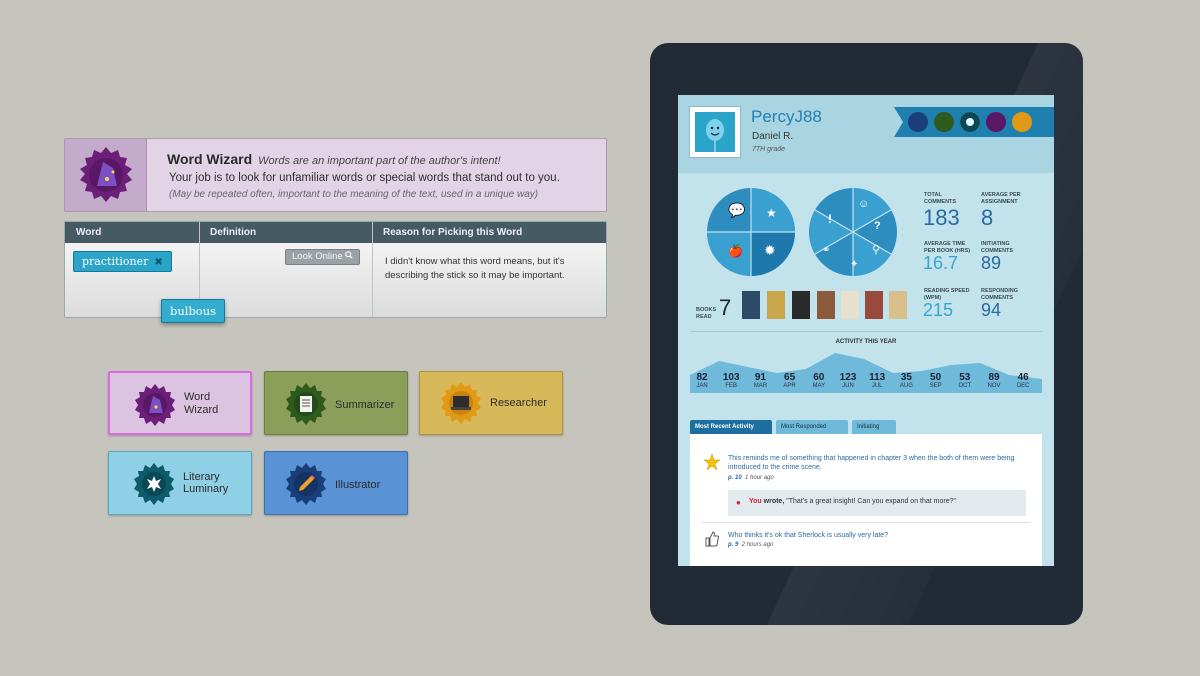 The image size is (1200, 676). I want to click on month-label: JAN, so click(702, 386).